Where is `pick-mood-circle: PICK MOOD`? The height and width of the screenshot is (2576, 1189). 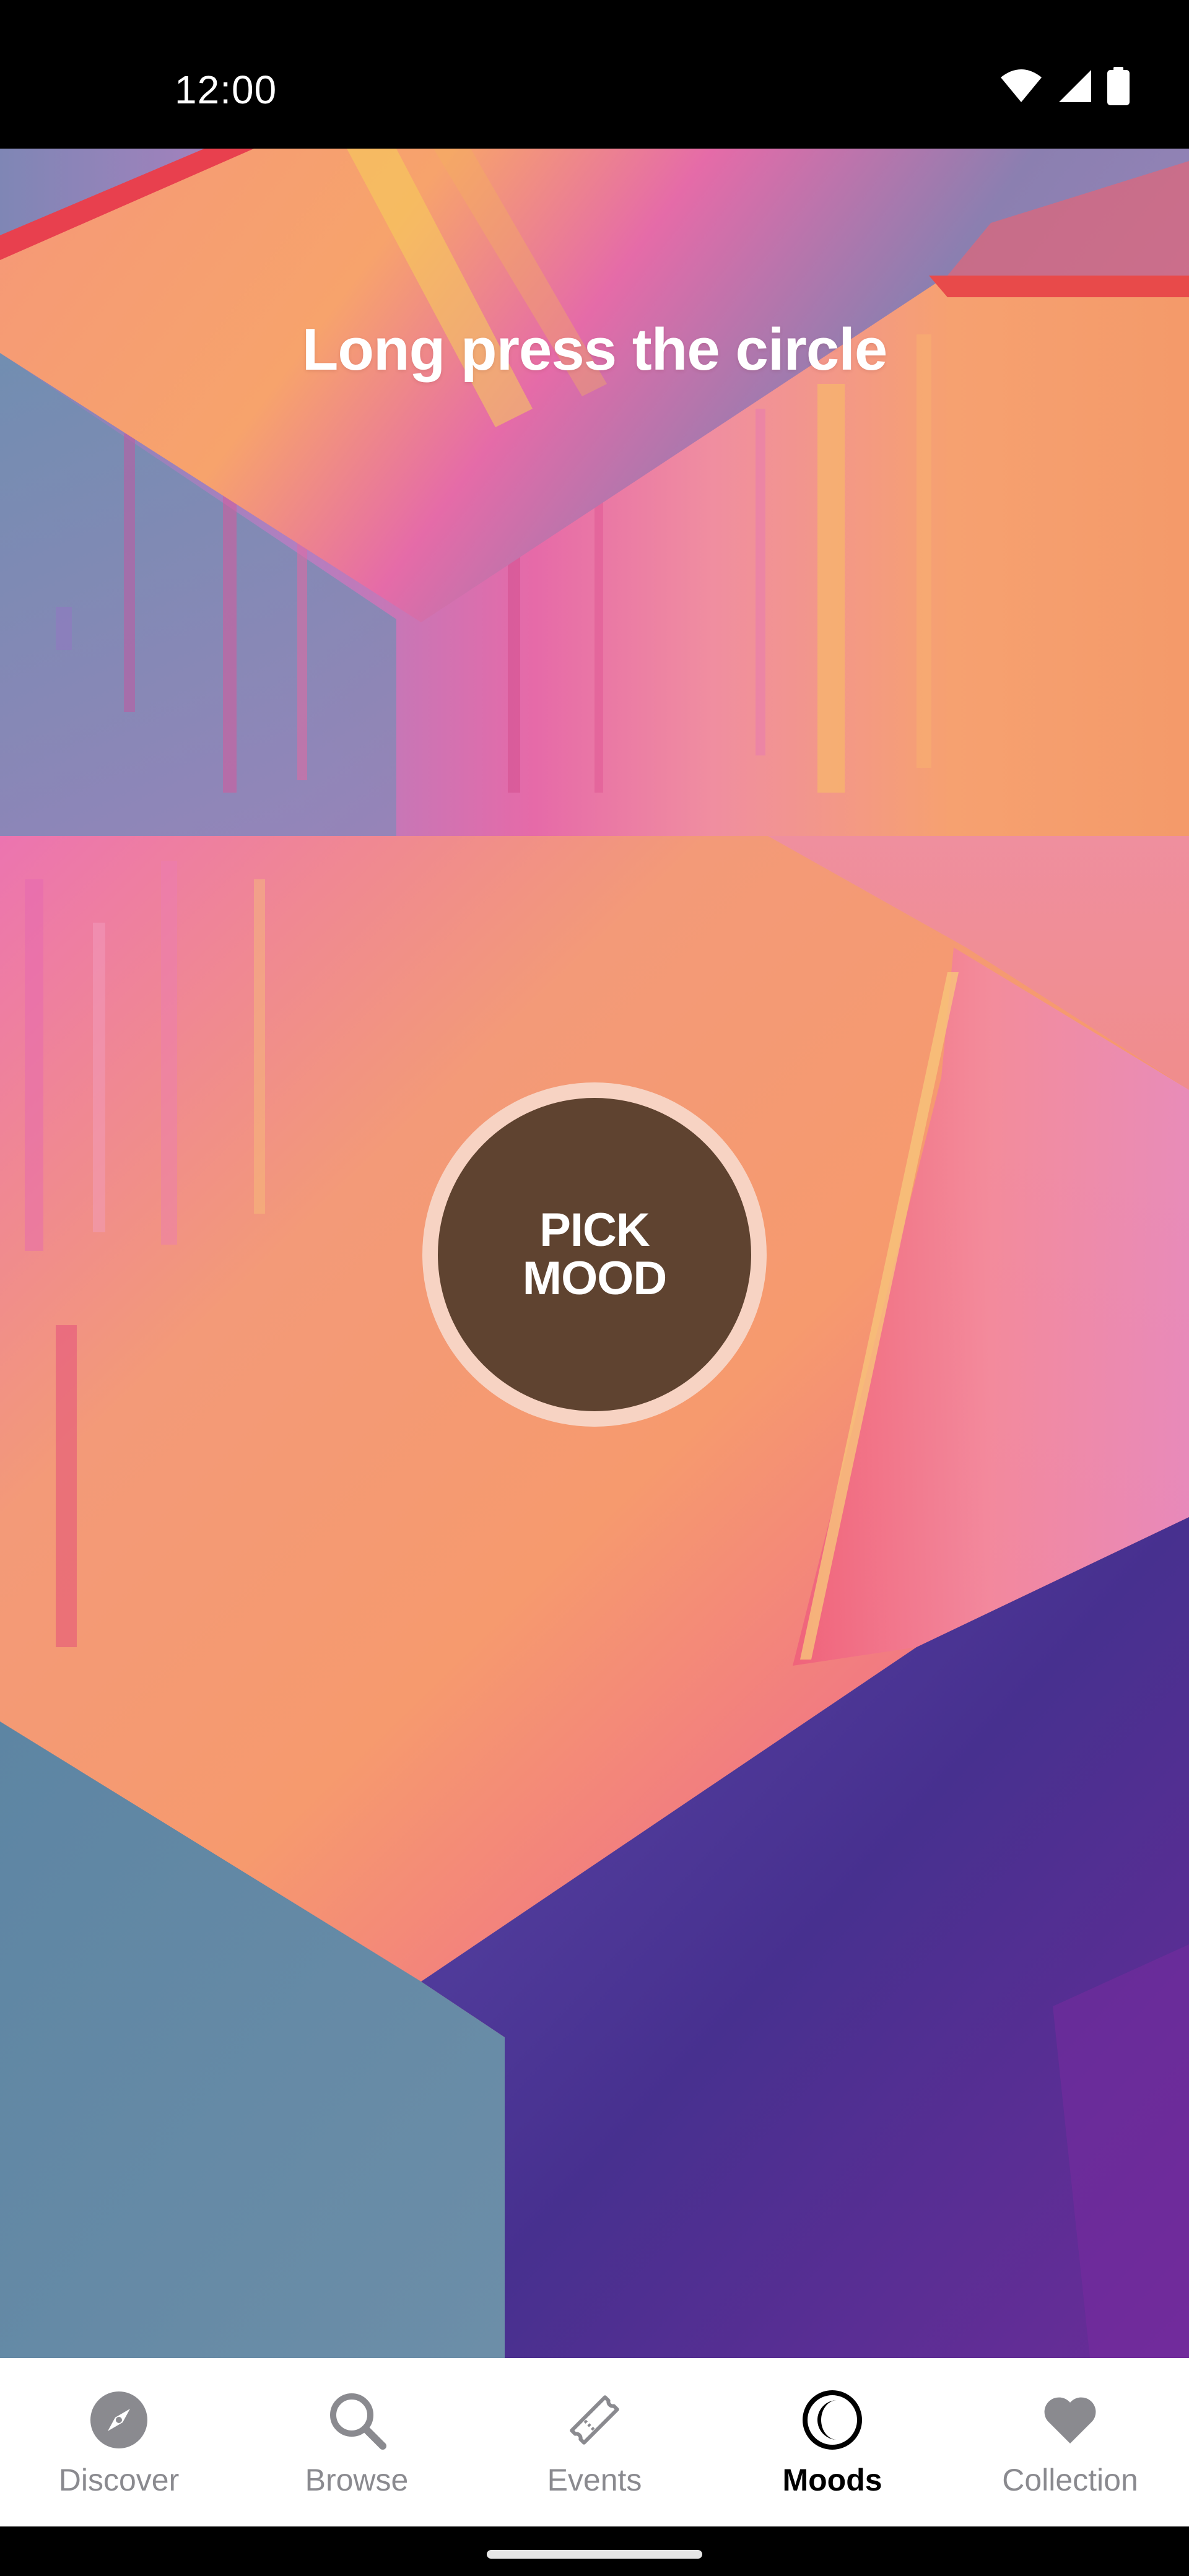
pick-mood-circle: PICK MOOD is located at coordinates (594, 1254).